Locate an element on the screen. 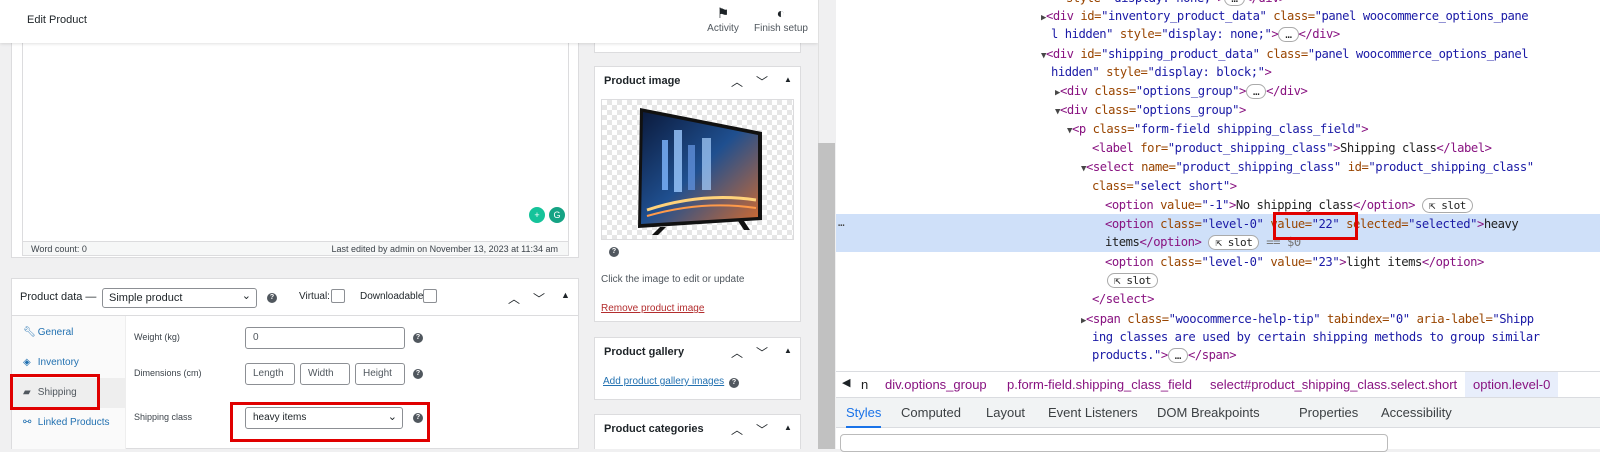  add-gallery-link: Add product gallery images is located at coordinates (663, 381).